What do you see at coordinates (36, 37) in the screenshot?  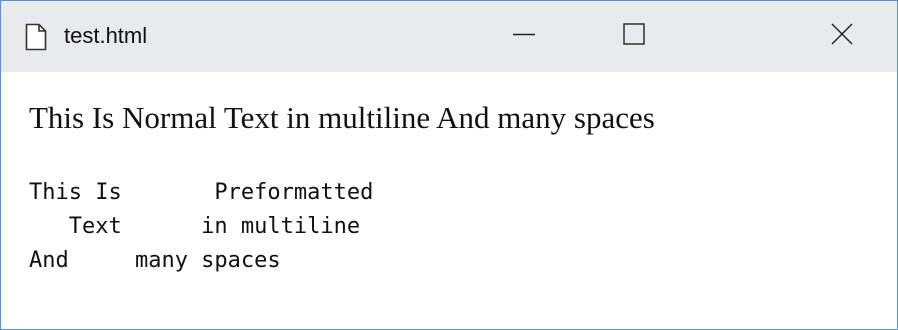 I see `document-icon` at bounding box center [36, 37].